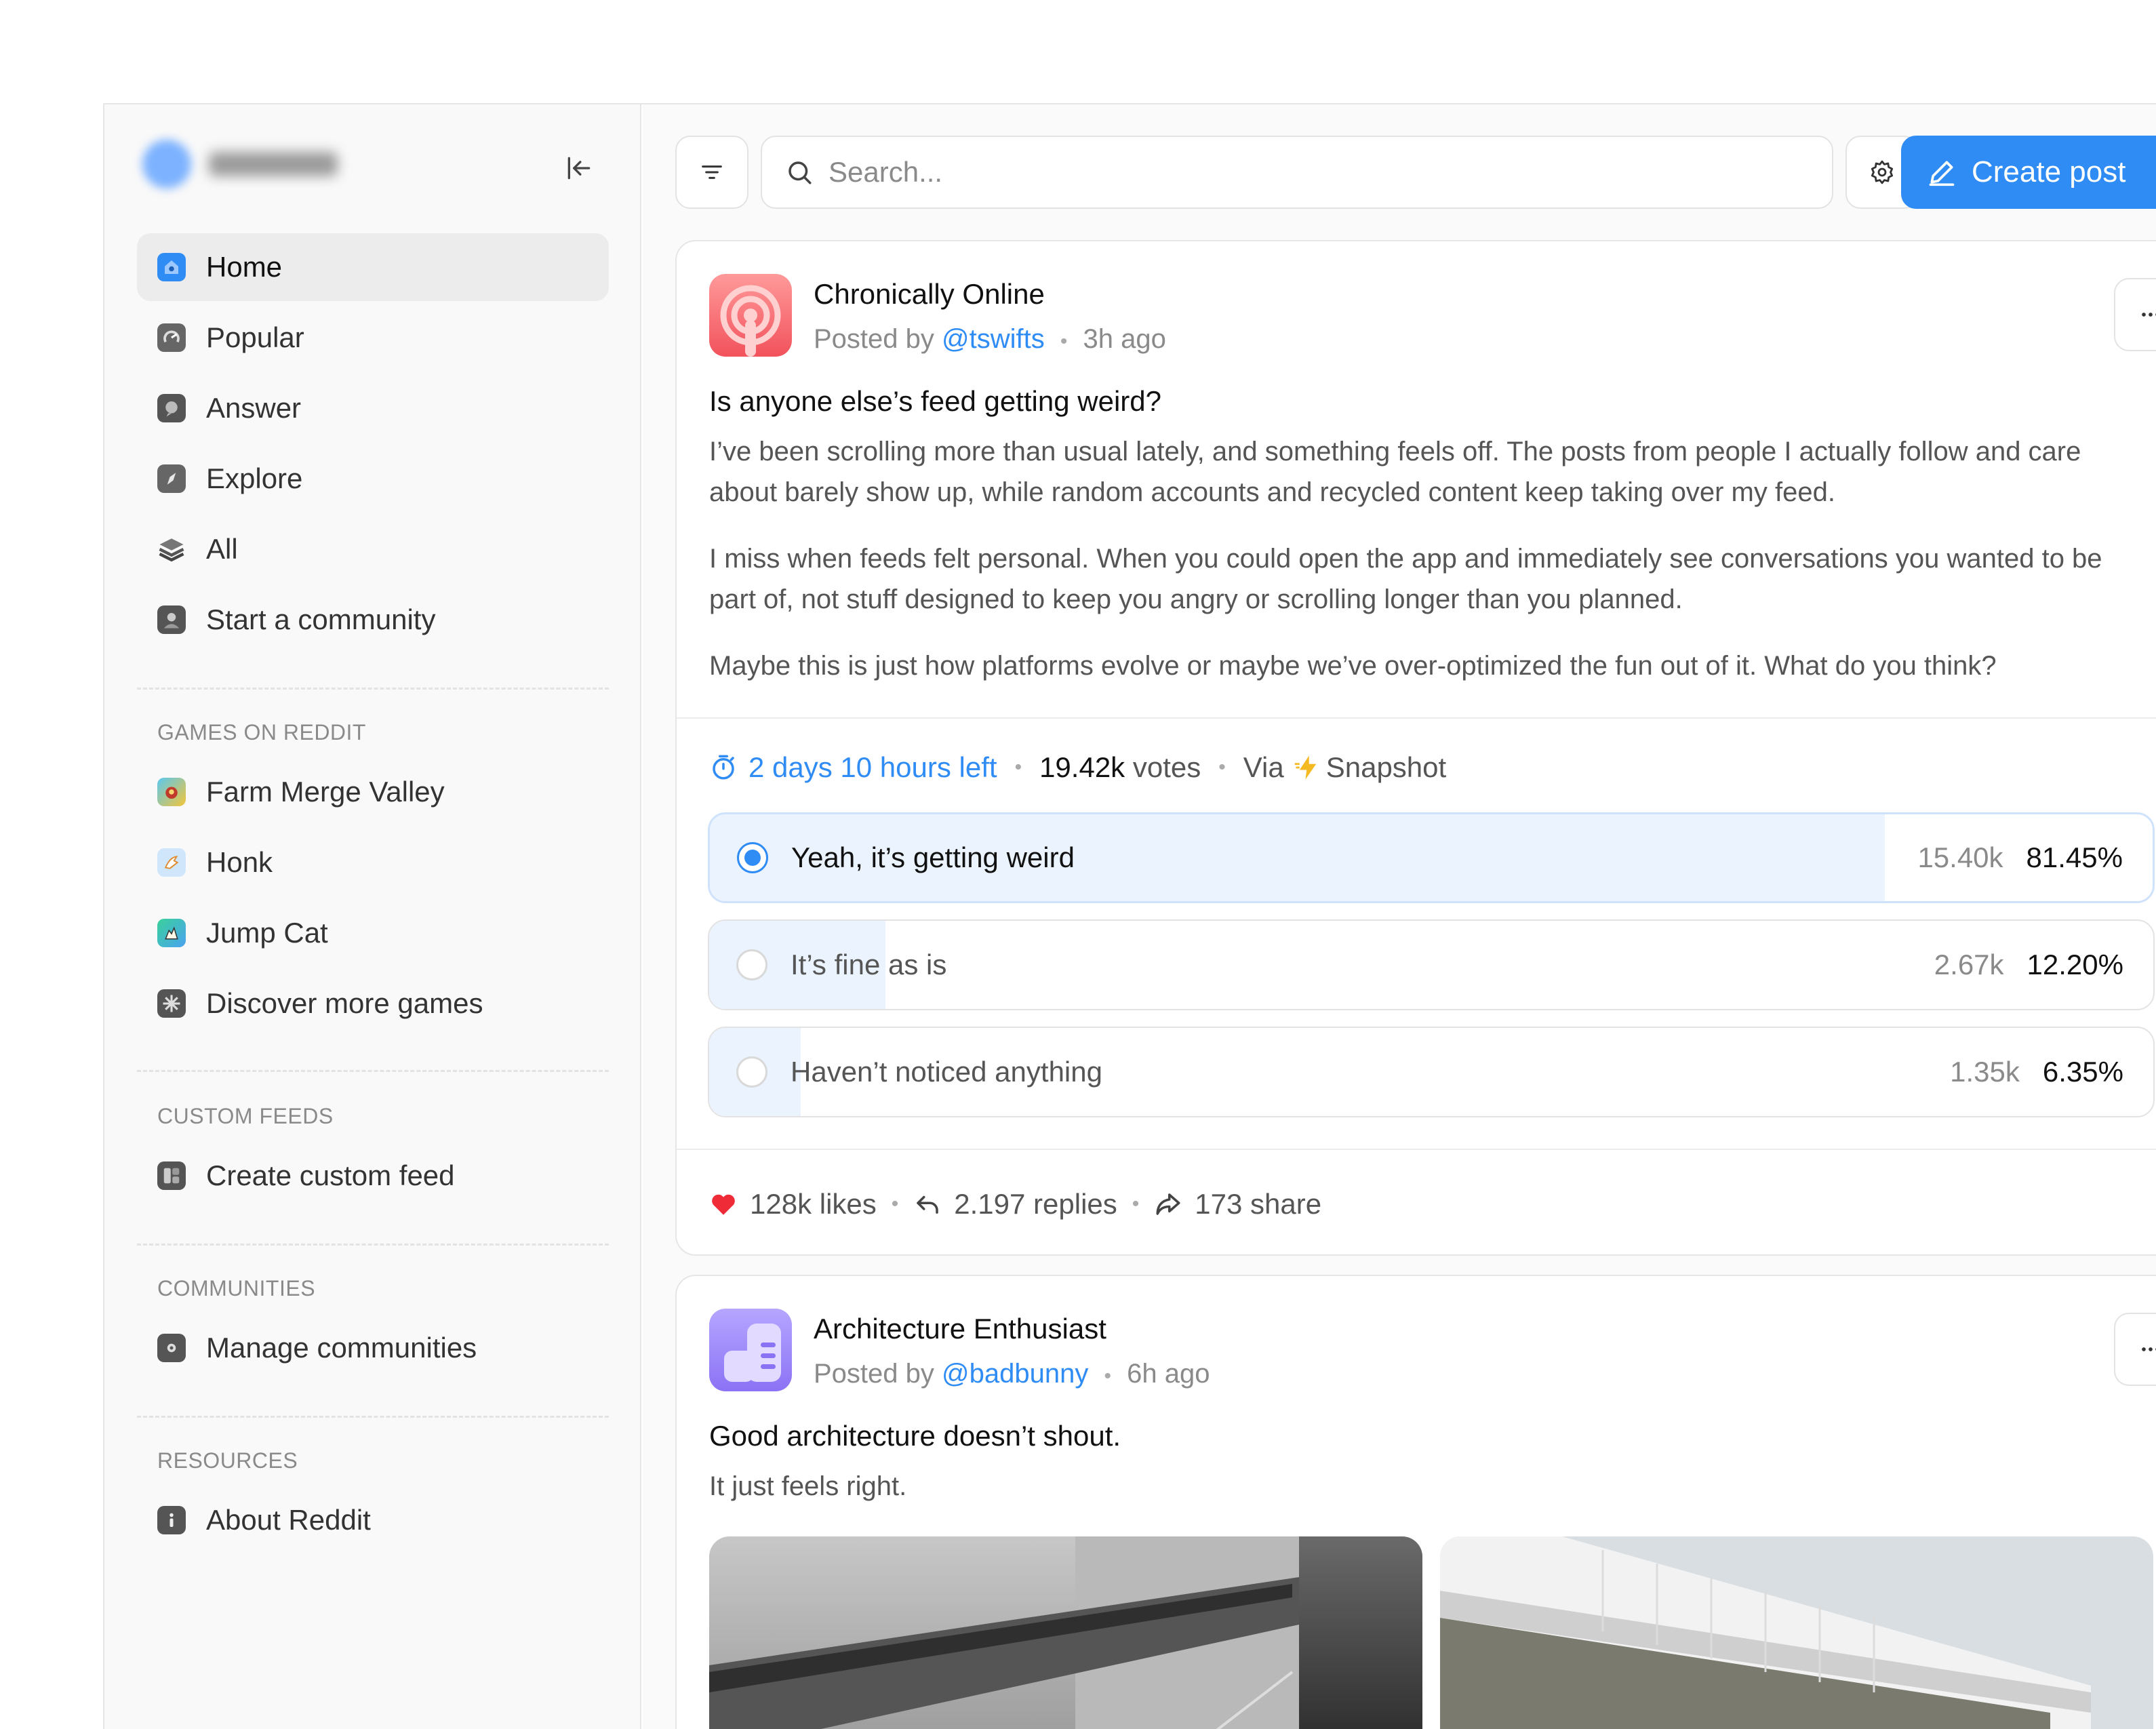 This screenshot has height=1729, width=2156. Describe the element at coordinates (288, 1520) in the screenshot. I see `sidebar-item-label: About Reddit` at that location.